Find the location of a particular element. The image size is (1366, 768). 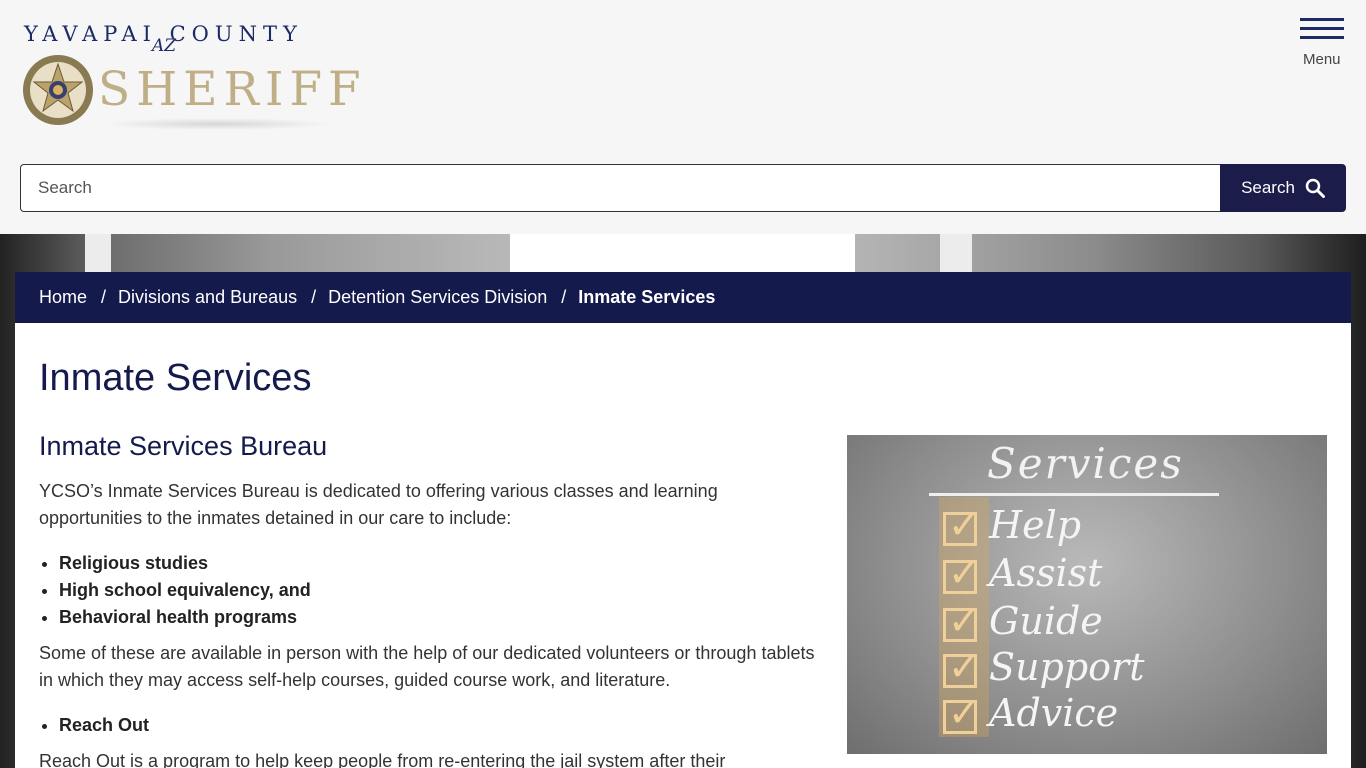

chalkboard-item: Guide is located at coordinates (1023, 621).